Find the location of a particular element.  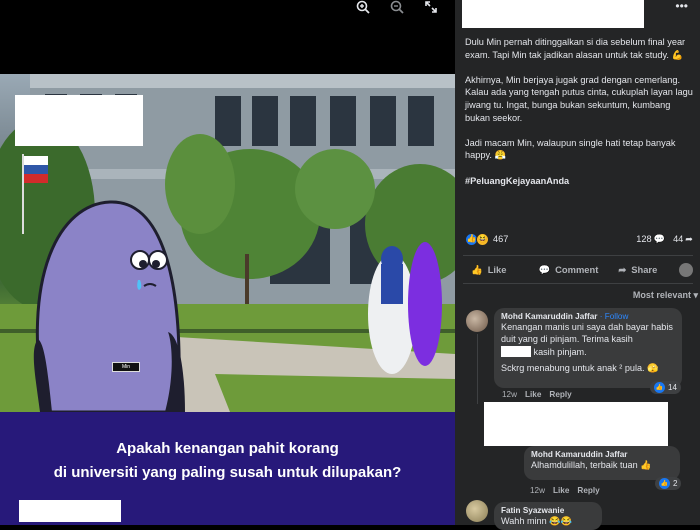

viewer-toolbar is located at coordinates (397, 7).